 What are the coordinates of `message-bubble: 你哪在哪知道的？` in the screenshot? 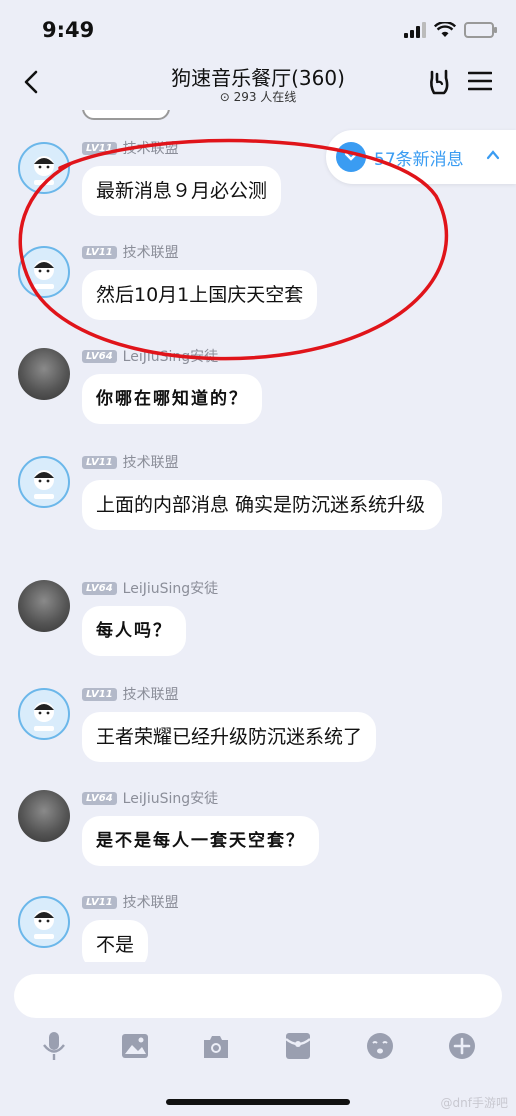 It's located at (172, 399).